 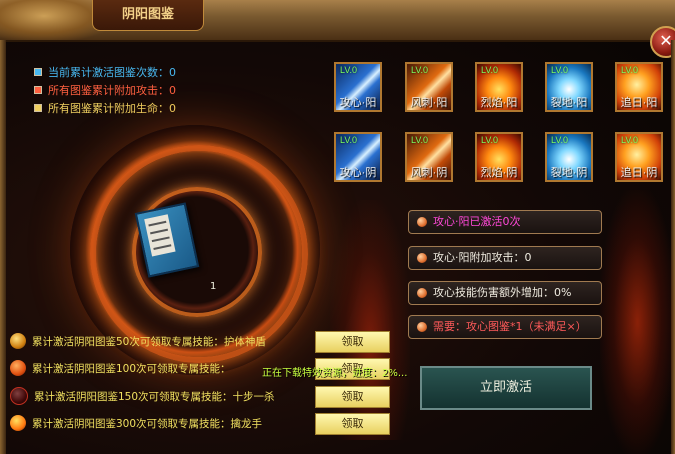 I want to click on stats-list: 当前累计激活图鉴次数：0 所有图鉴累计附加攻击：0 所有图鉴累计附加生命：0, so click(x=105, y=90).